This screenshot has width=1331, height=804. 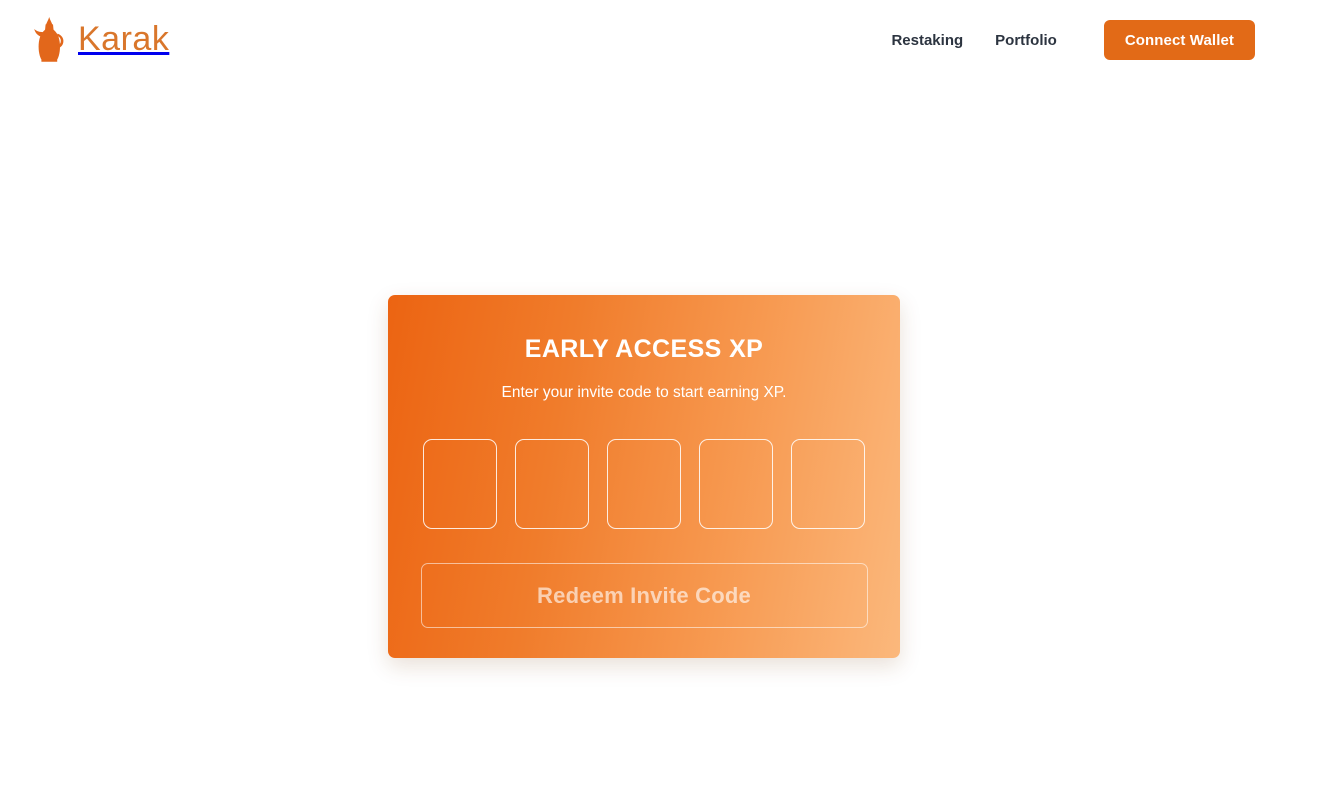 I want to click on card-title: EARLY ACCESS XP, so click(x=644, y=349).